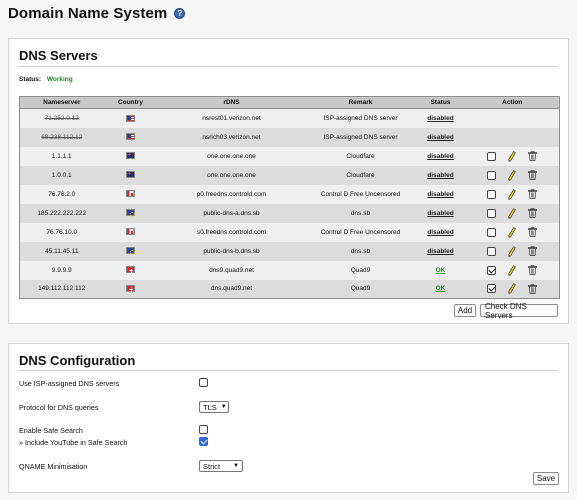  I want to click on nameserver-value: 1.0.0.1, so click(61, 175).